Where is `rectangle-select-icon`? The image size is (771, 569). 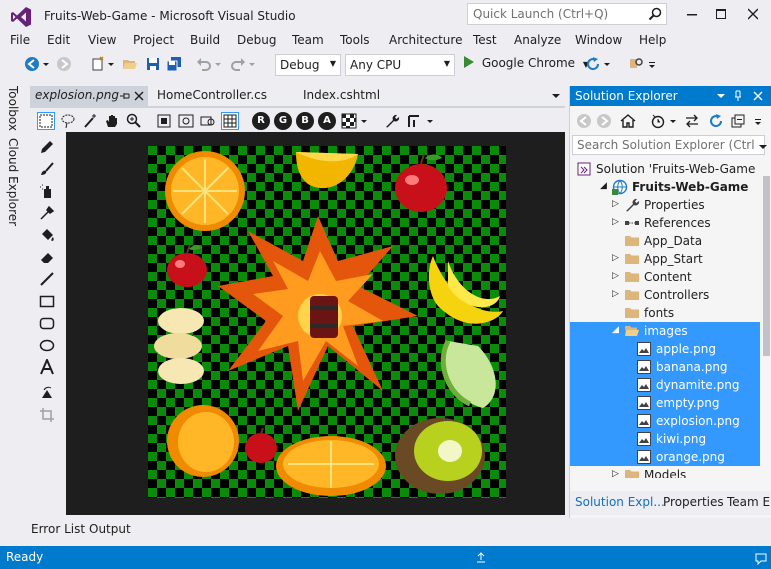
rectangle-select-icon is located at coordinates (46, 121).